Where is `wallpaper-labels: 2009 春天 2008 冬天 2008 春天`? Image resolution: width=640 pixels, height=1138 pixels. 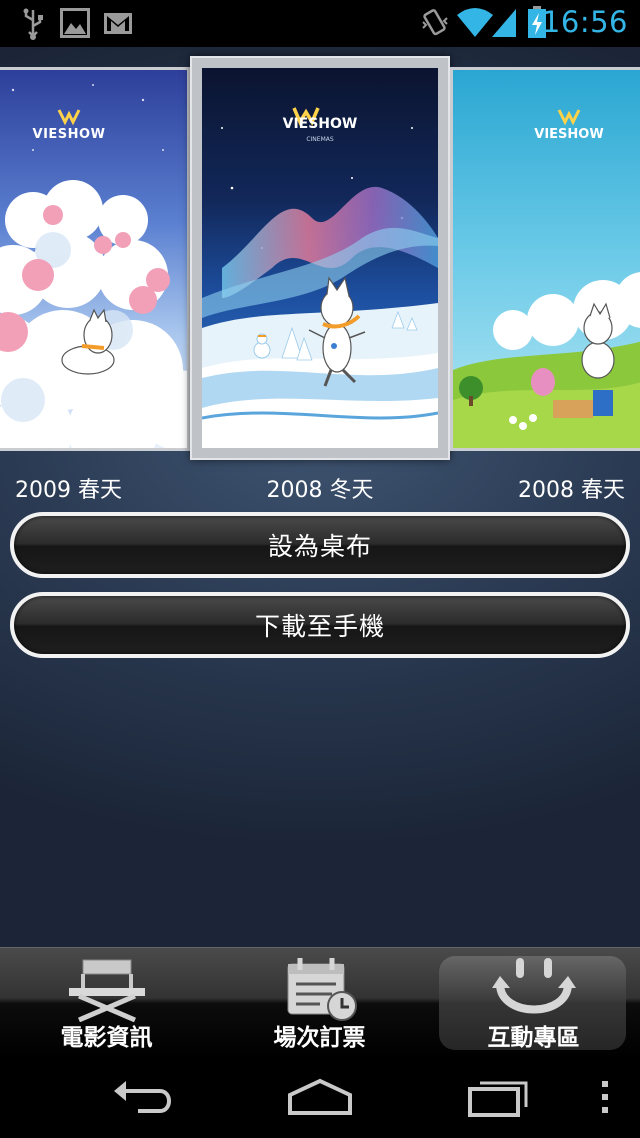
wallpaper-labels: 2009 春天 2008 冬天 2008 春天 is located at coordinates (320, 489).